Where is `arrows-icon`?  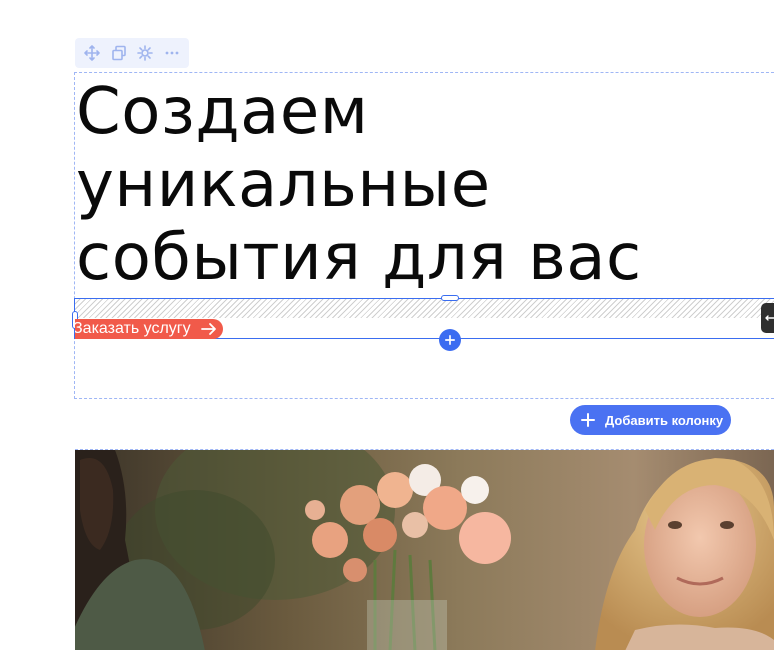
arrows-icon is located at coordinates (769, 318).